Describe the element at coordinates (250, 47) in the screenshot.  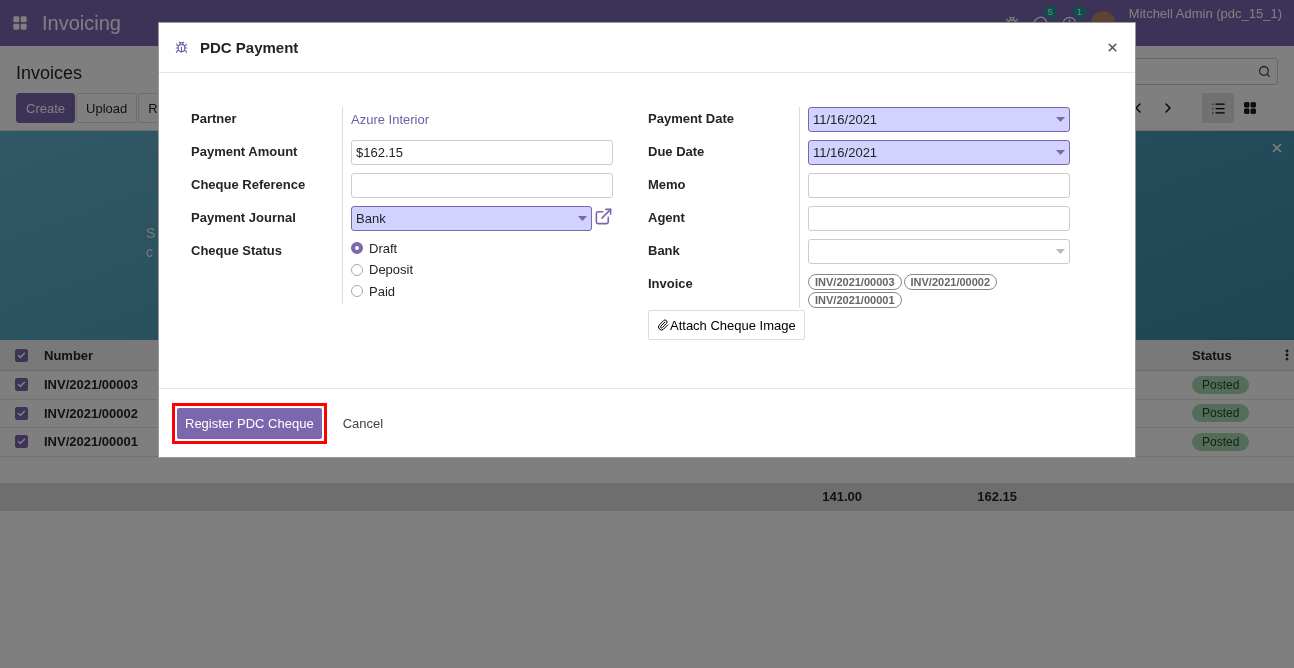
I see `dialog-title: PDC Payment` at that location.